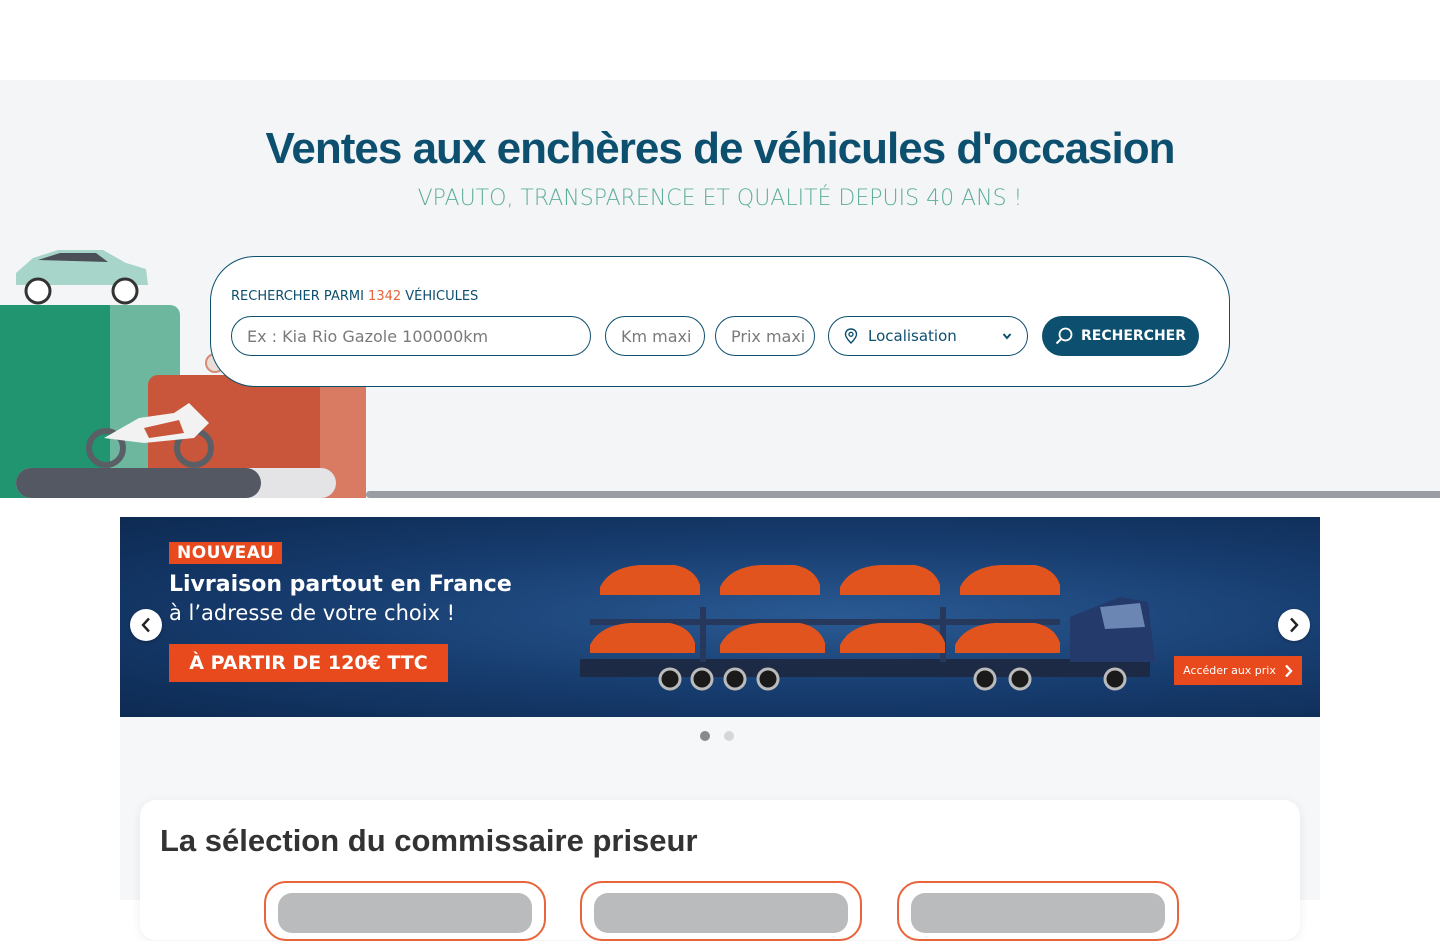 The width and height of the screenshot is (1440, 941). I want to click on location-select: Localisation, so click(928, 336).